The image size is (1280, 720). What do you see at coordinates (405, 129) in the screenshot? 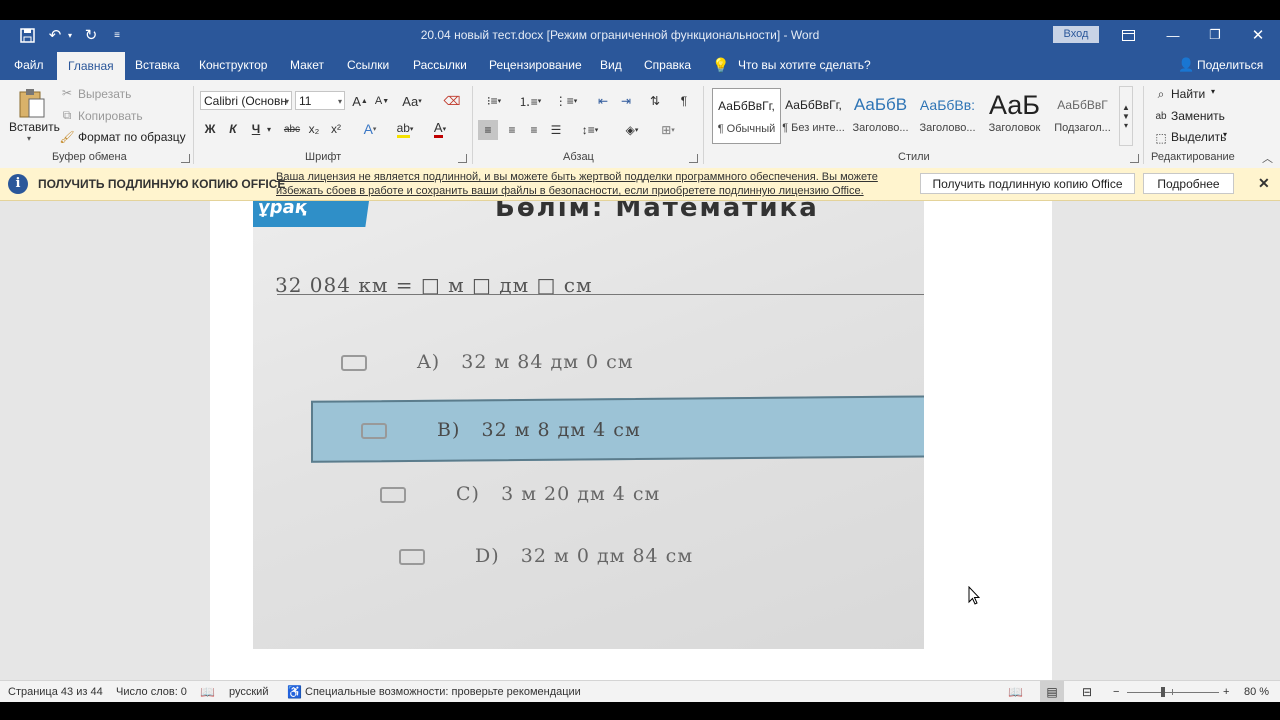
I see `highlight-icon: ab ▾` at bounding box center [405, 129].